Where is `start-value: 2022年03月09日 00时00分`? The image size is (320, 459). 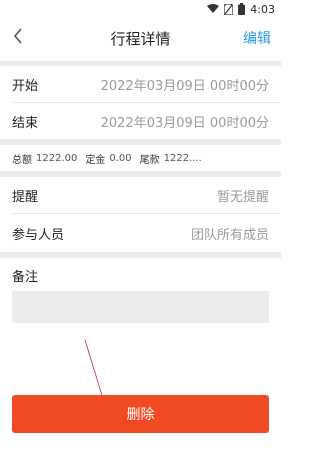
start-value: 2022年03月09日 00时00分 is located at coordinates (184, 86).